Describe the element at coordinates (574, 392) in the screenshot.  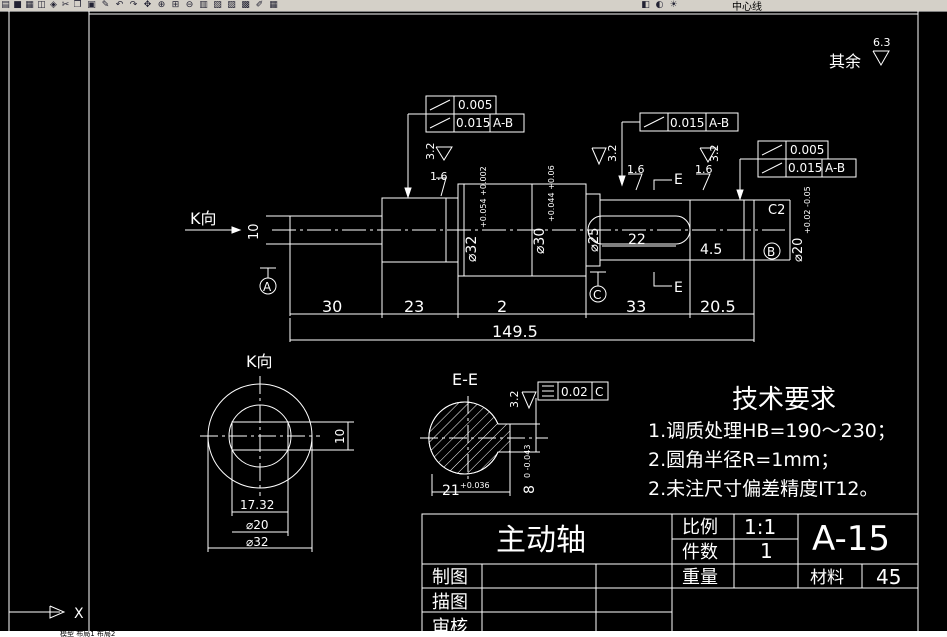
I see `tol6-value: 0.02` at that location.